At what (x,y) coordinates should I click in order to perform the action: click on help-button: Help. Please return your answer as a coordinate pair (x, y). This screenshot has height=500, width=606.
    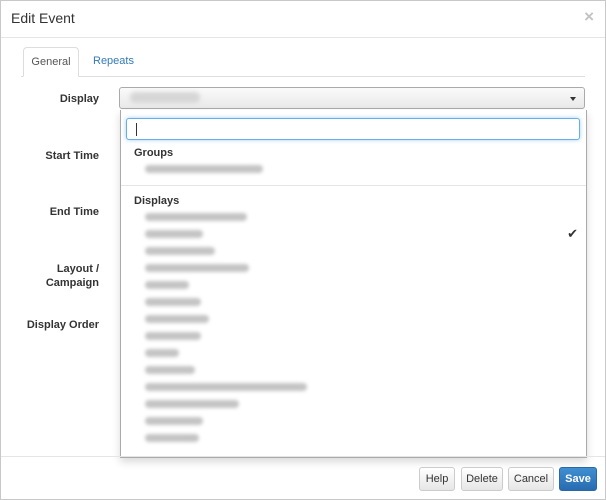
    Looking at the image, I should click on (437, 479).